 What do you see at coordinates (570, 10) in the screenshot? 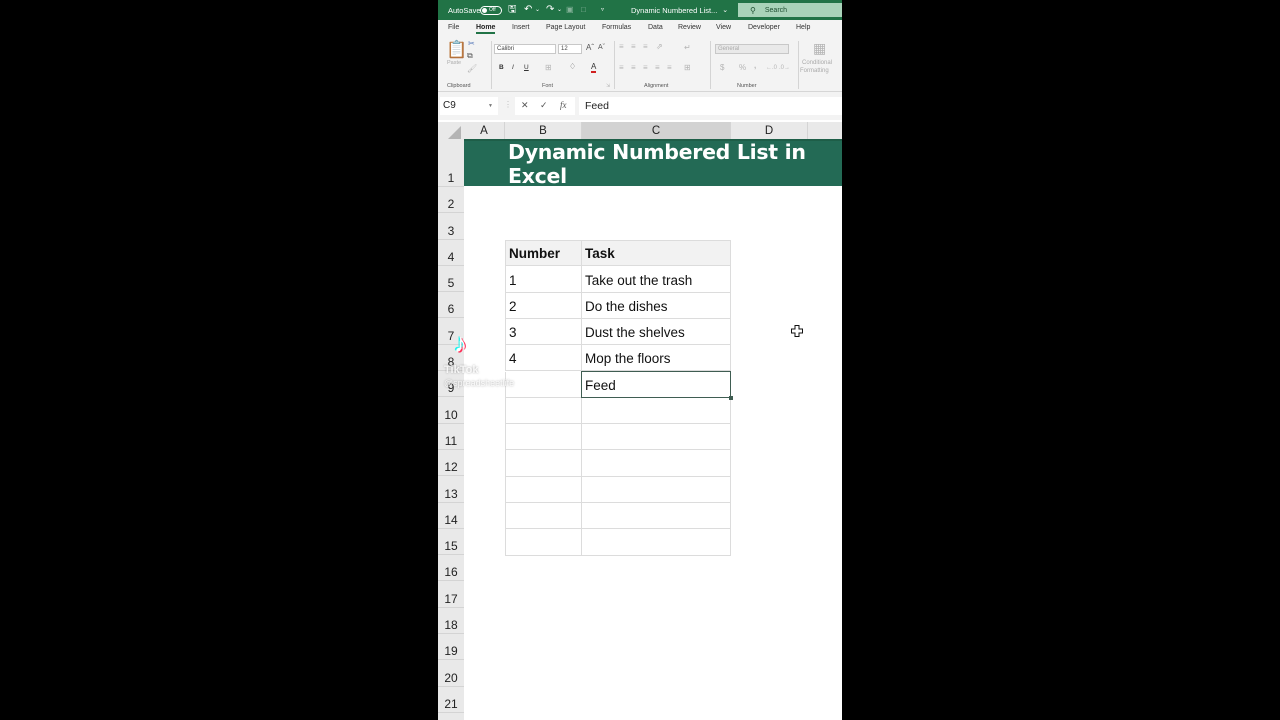
I see `camera-icon: ▣` at bounding box center [570, 10].